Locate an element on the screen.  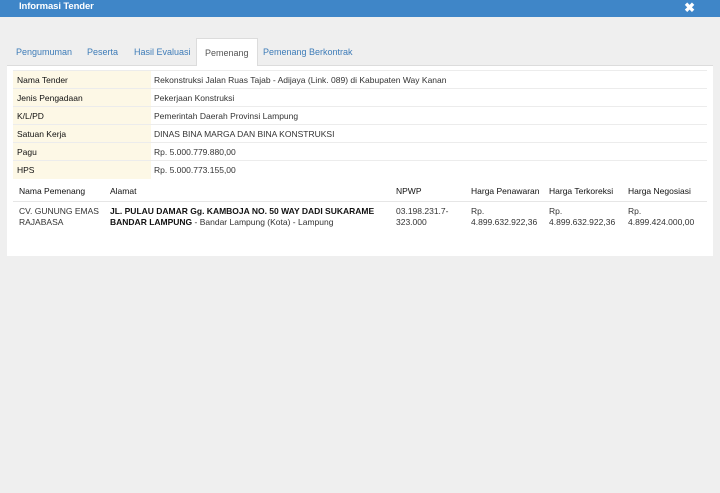
column-header: Alamat is located at coordinates (247, 191).